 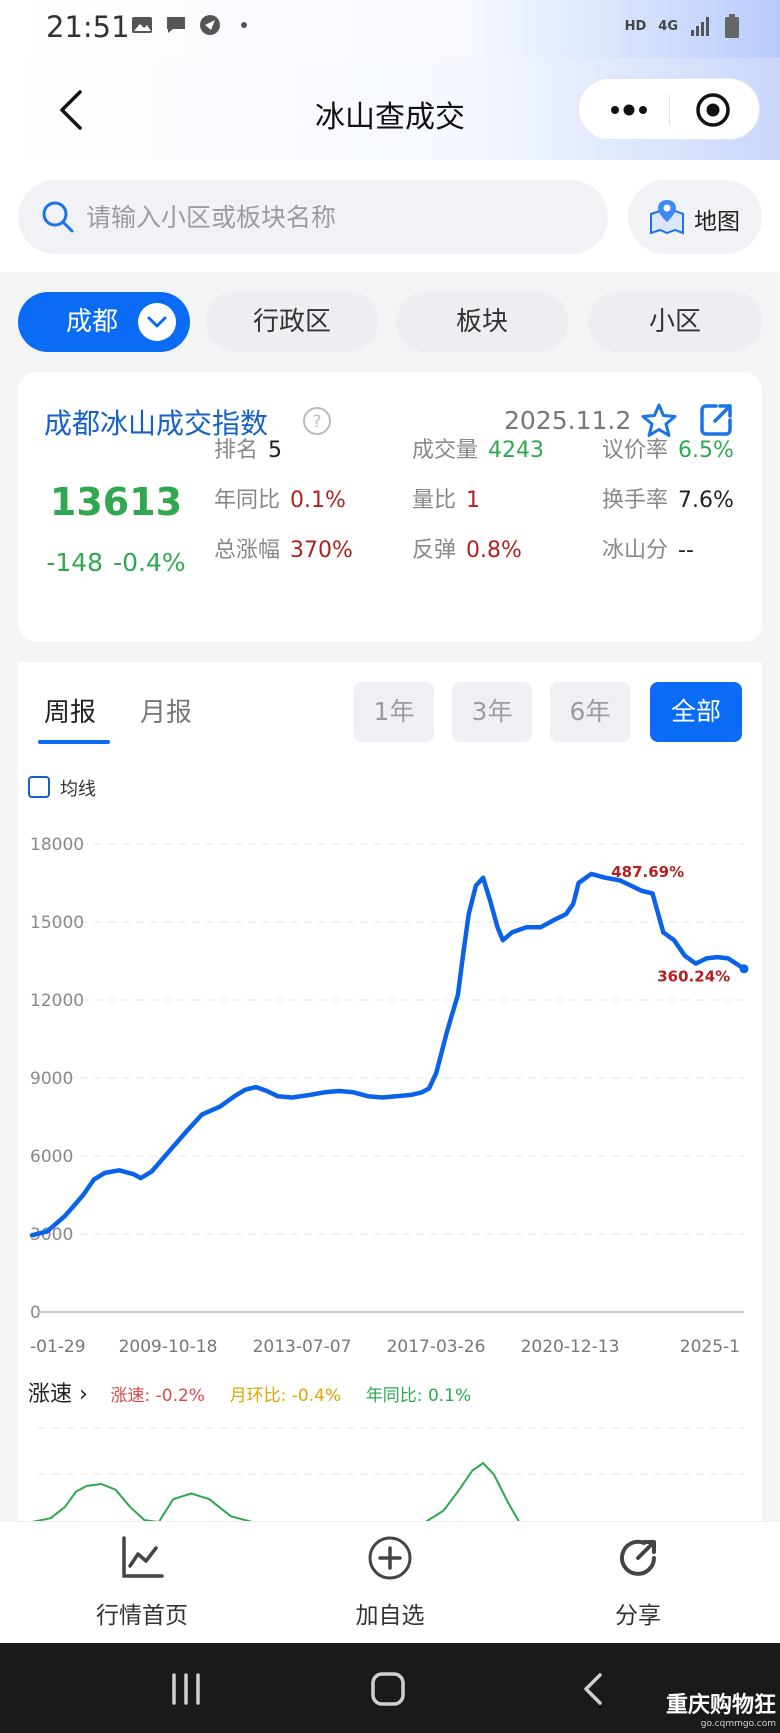 I want to click on gallery-icon, so click(x=142, y=25).